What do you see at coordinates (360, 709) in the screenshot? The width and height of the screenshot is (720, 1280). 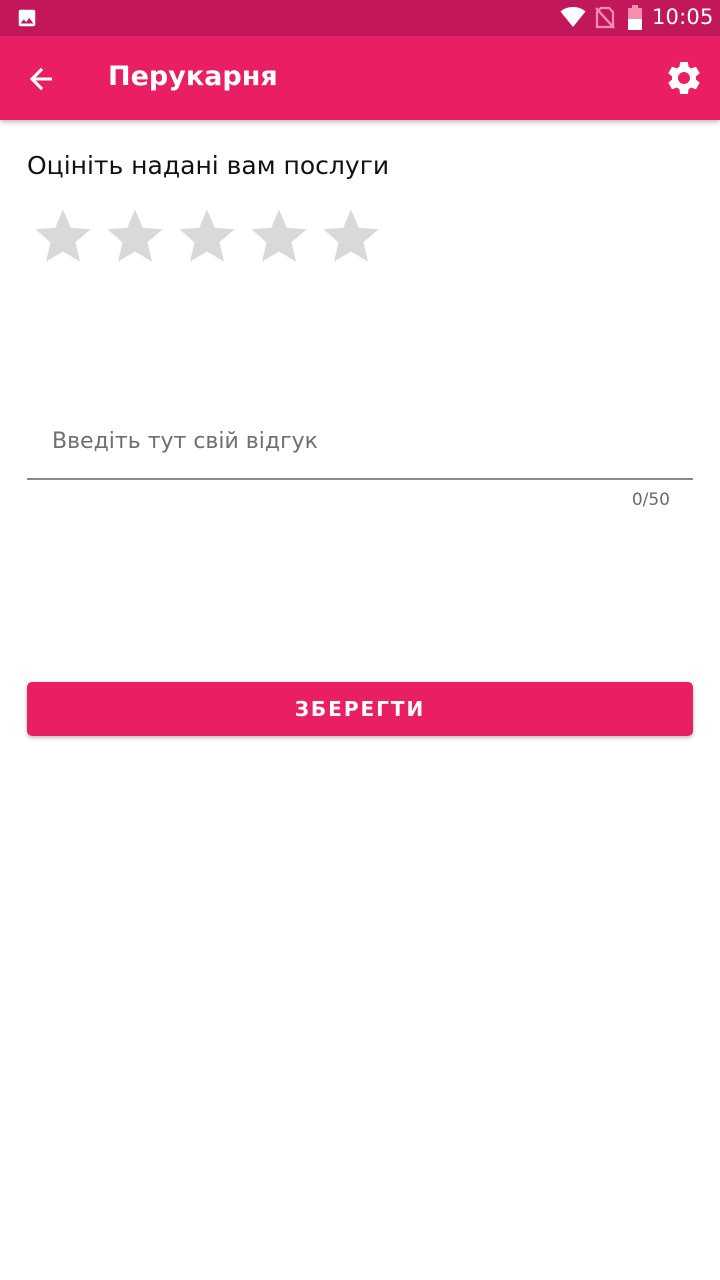 I see `save-button: ЗБЕРЕГТИ` at bounding box center [360, 709].